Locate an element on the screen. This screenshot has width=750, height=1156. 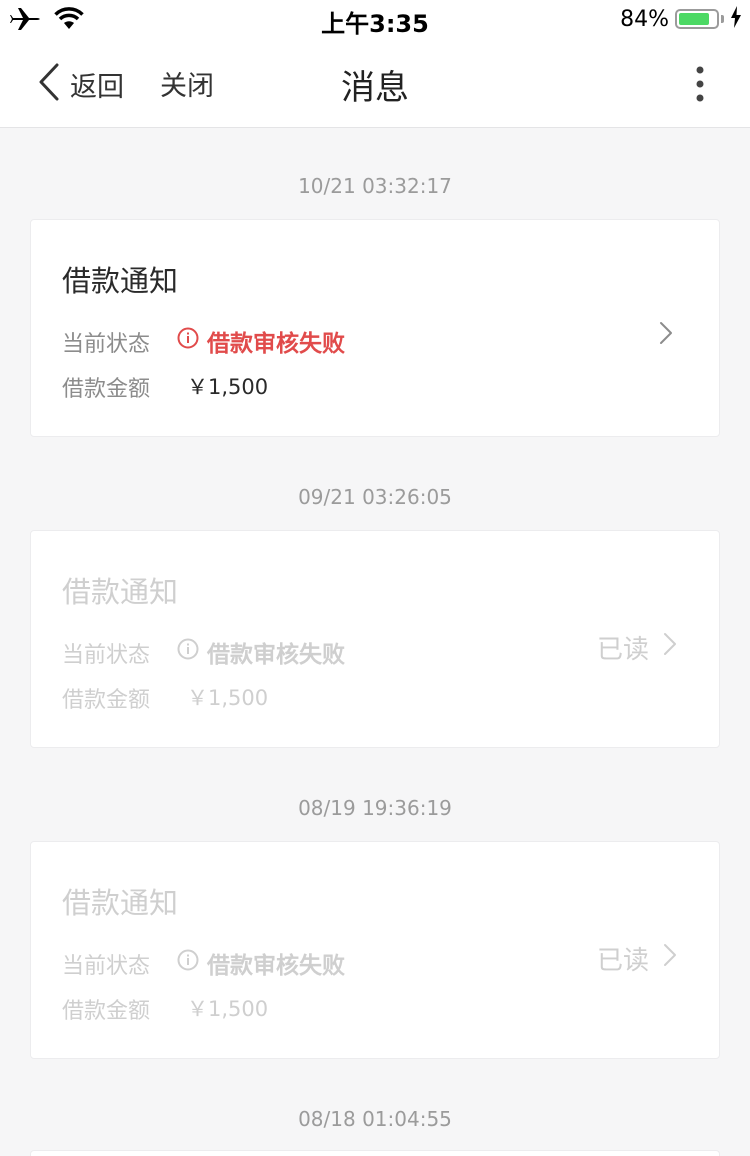
page-title: 消息 is located at coordinates (375, 88).